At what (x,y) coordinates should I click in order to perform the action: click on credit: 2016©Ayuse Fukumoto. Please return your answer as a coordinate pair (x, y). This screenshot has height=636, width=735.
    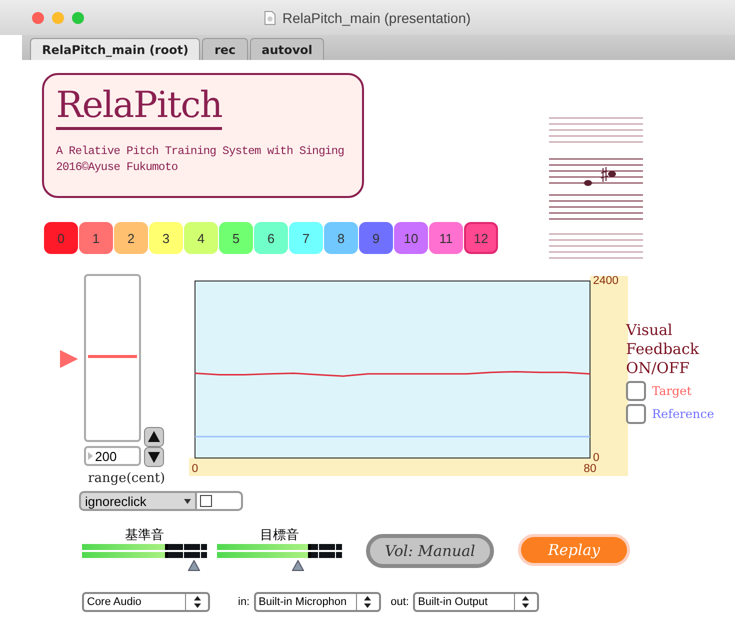
    Looking at the image, I should click on (117, 168).